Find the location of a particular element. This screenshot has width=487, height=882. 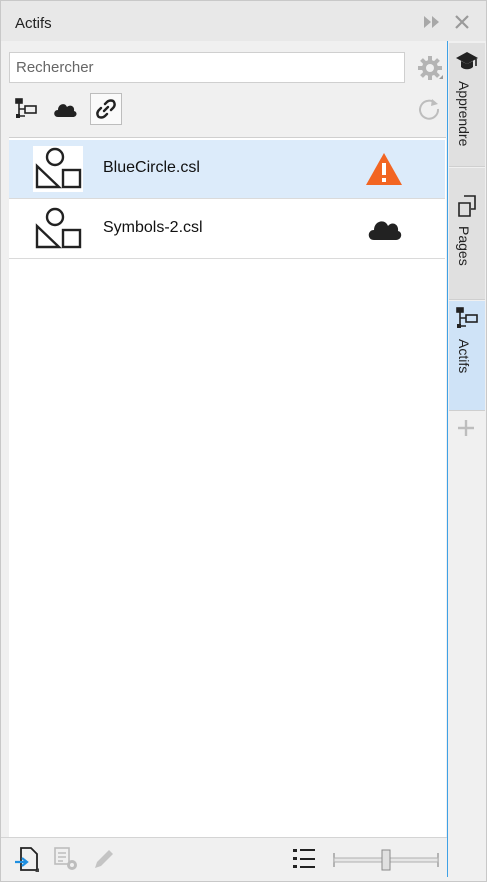

tab-pages: Pages is located at coordinates (467, 234).